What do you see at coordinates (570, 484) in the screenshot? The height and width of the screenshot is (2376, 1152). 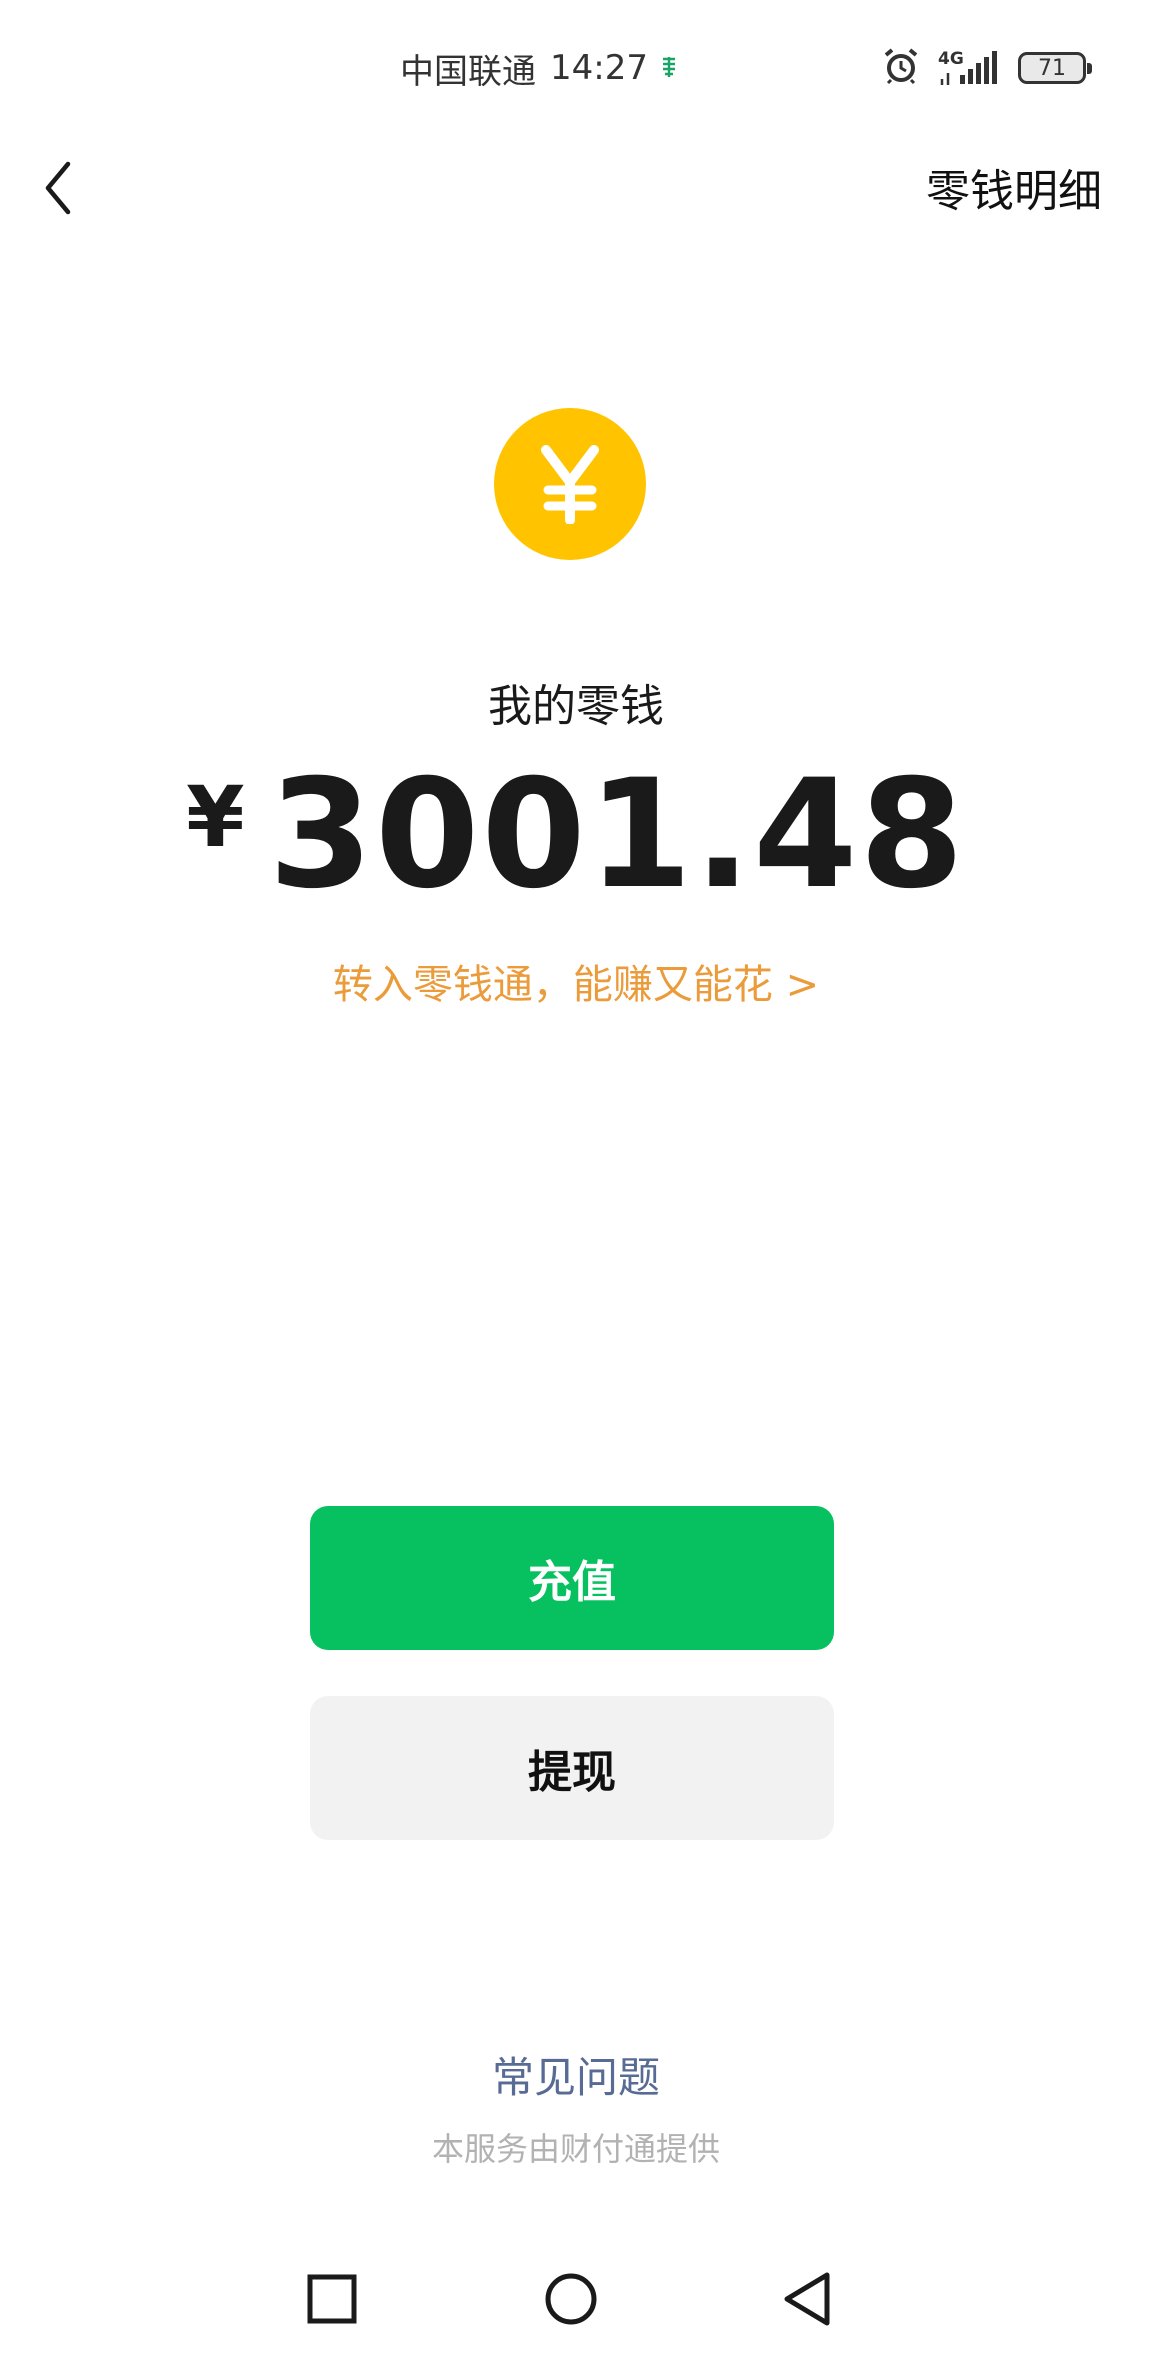 I see `yen-coin-icon` at bounding box center [570, 484].